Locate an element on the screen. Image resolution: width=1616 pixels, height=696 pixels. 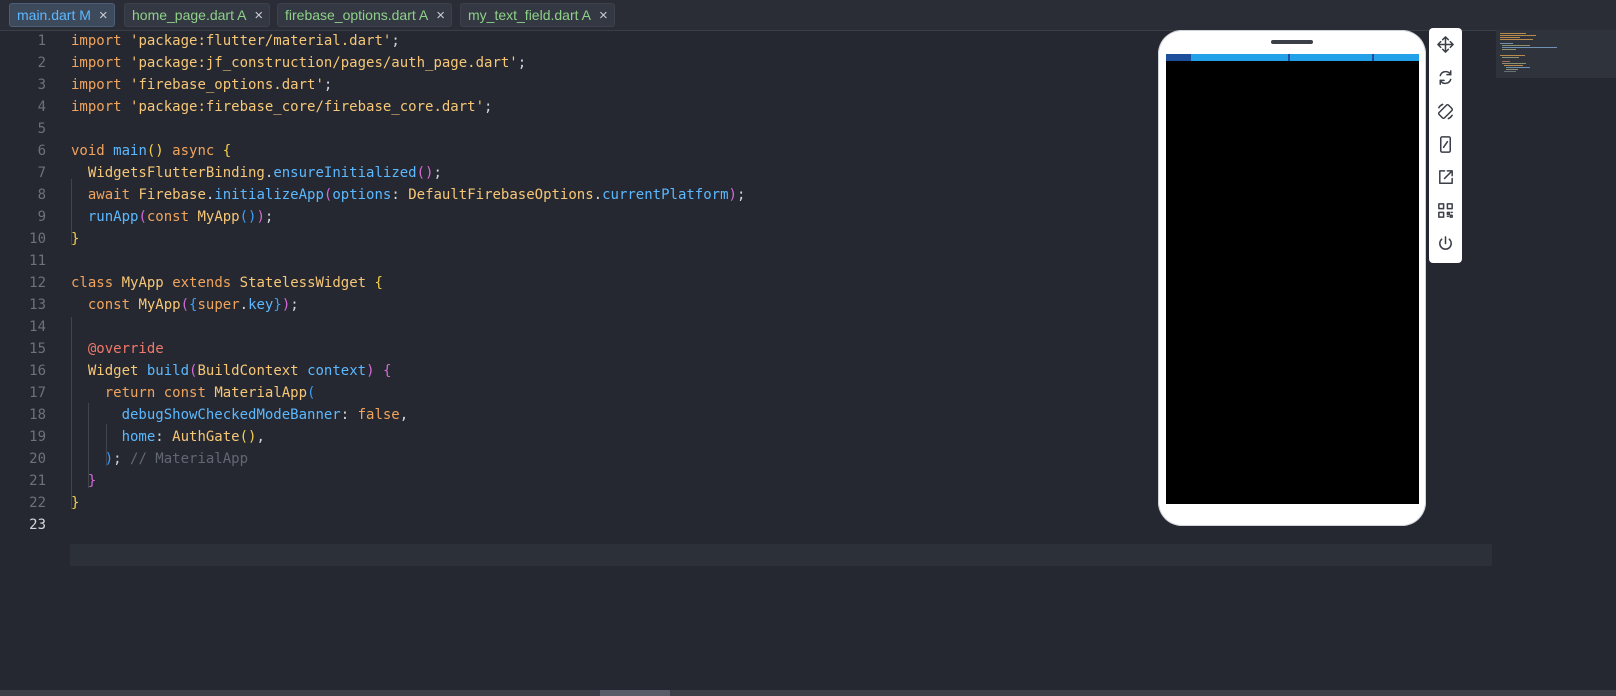
tab-my-text-field-dart: my_text_field.dart A × is located at coordinates (537, 15).